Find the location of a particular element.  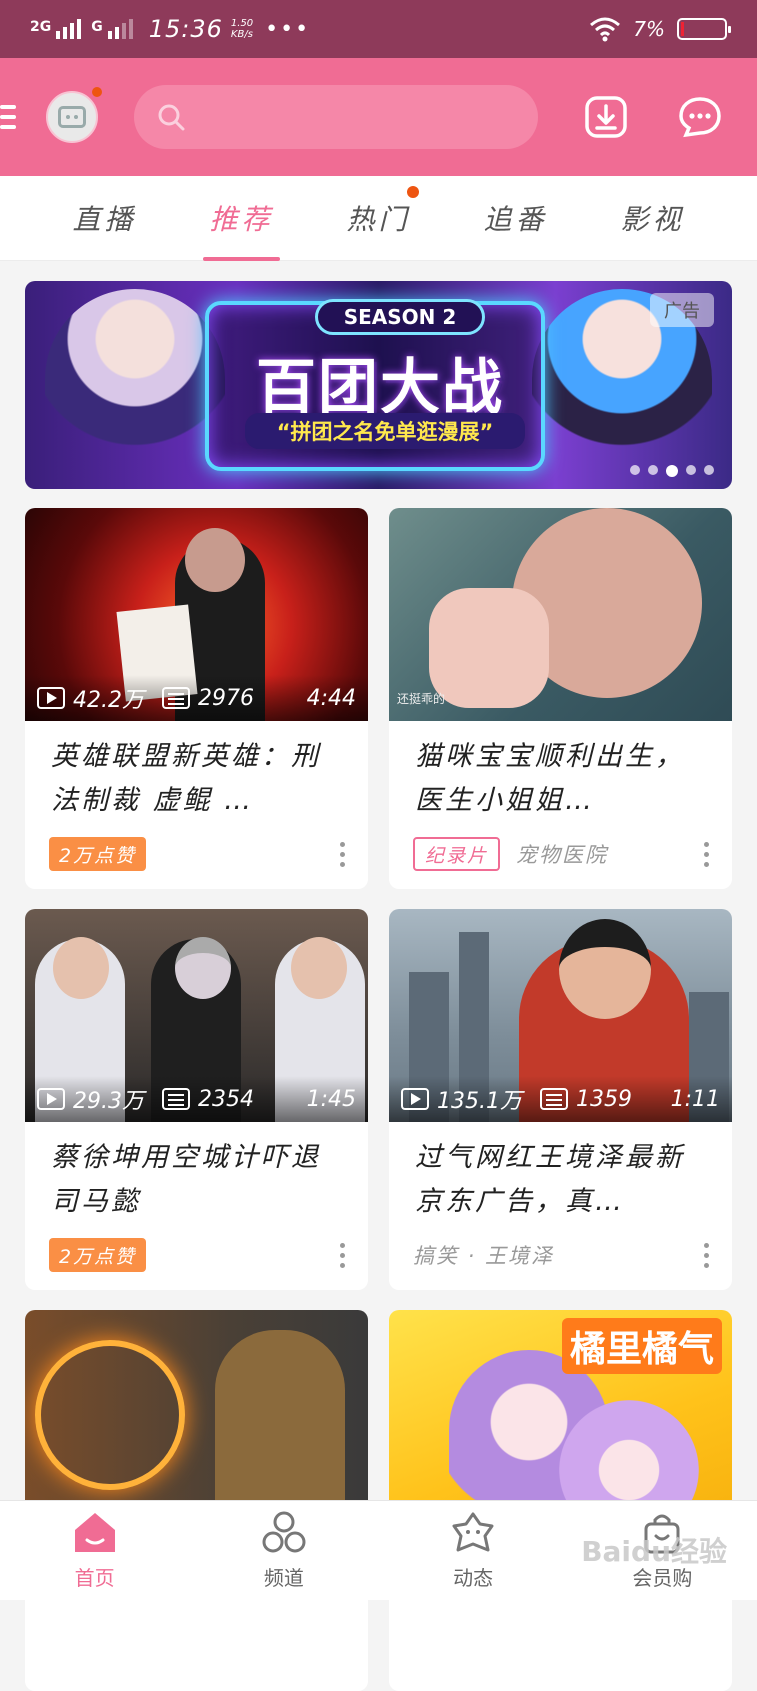

video-card: 29.3万 2354 1:45 蔡徐坤用空城计吓退司马懿 2万点赞 is located at coordinates (196, 1099).